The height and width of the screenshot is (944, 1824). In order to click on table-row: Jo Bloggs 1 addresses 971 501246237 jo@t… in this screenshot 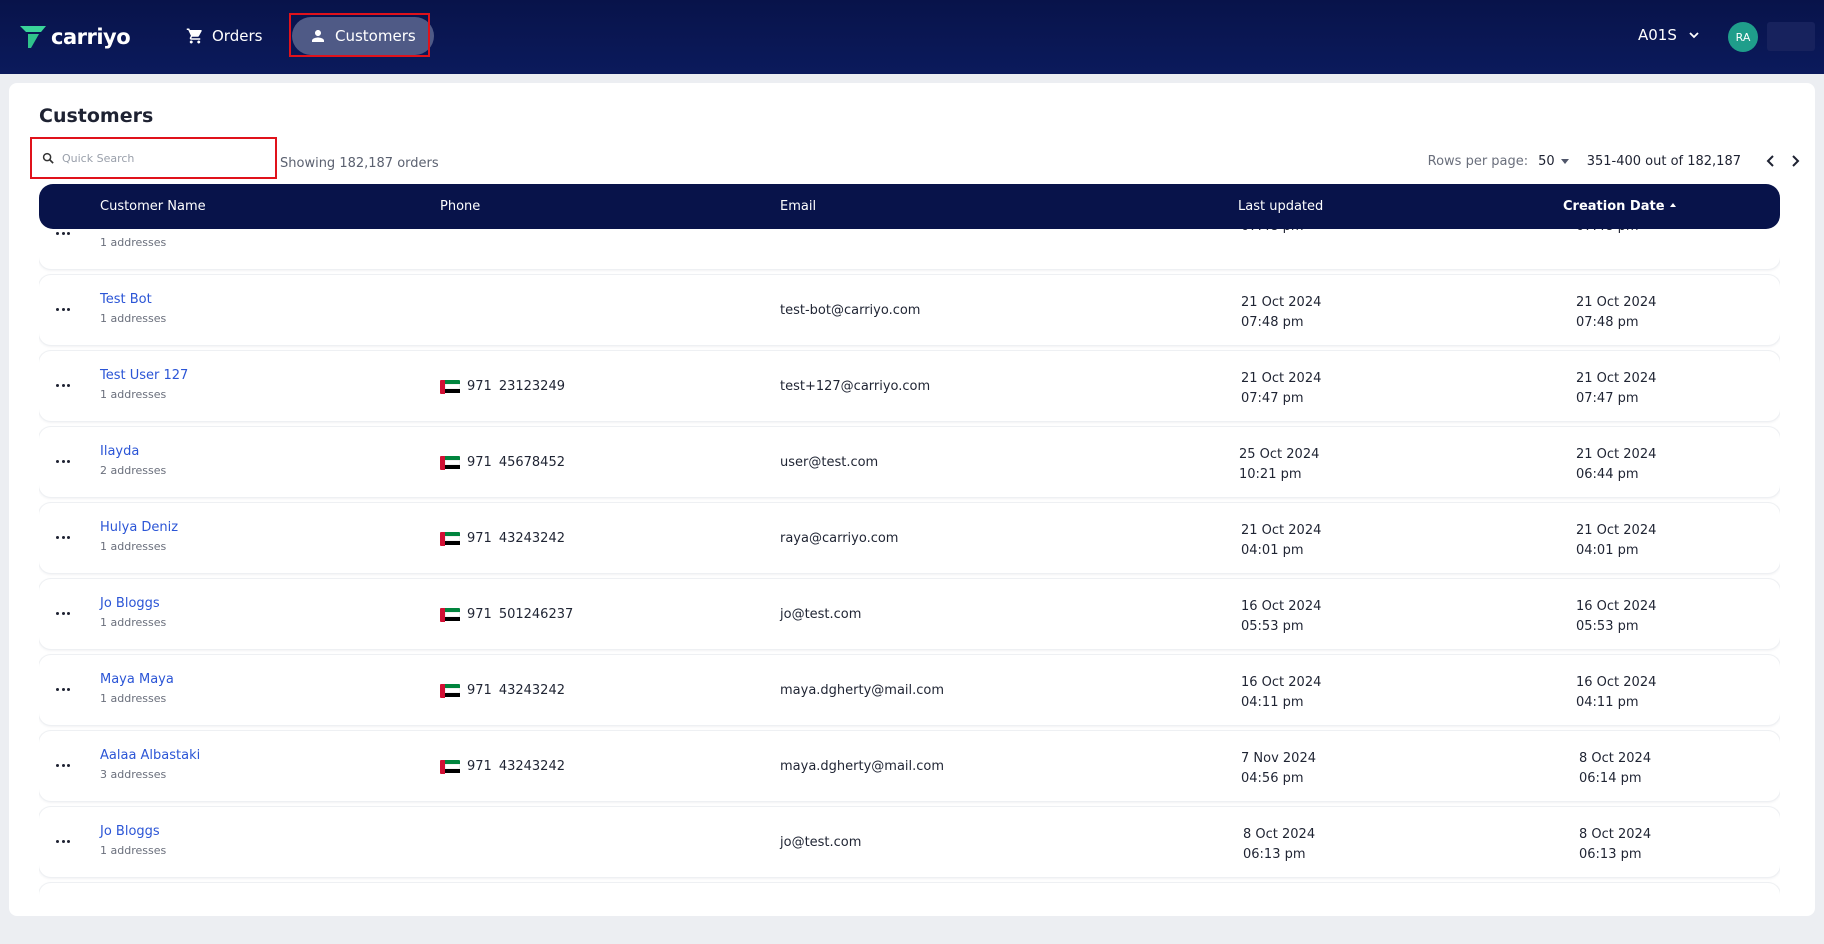, I will do `click(909, 614)`.